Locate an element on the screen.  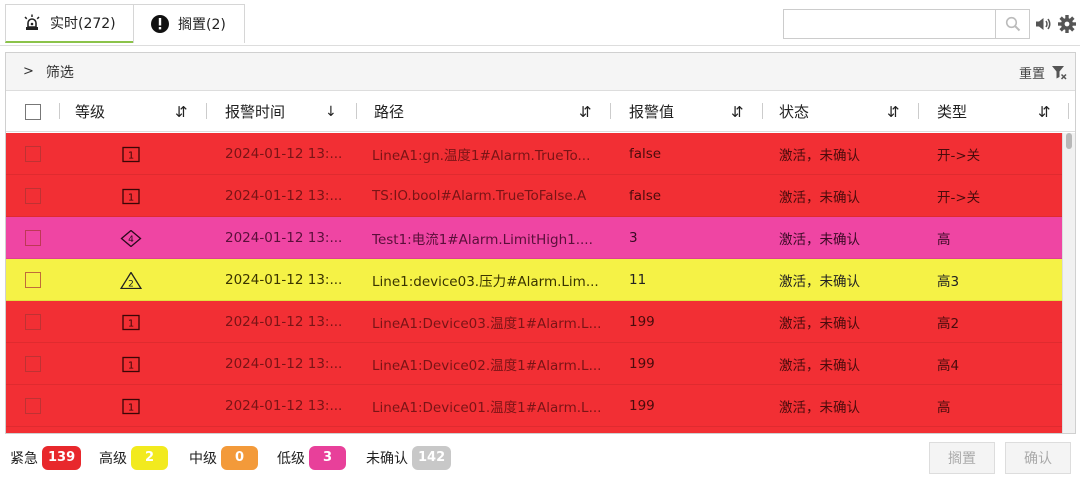
tab-bar: 实时(272) 搁置(2) is located at coordinates (540, 23).